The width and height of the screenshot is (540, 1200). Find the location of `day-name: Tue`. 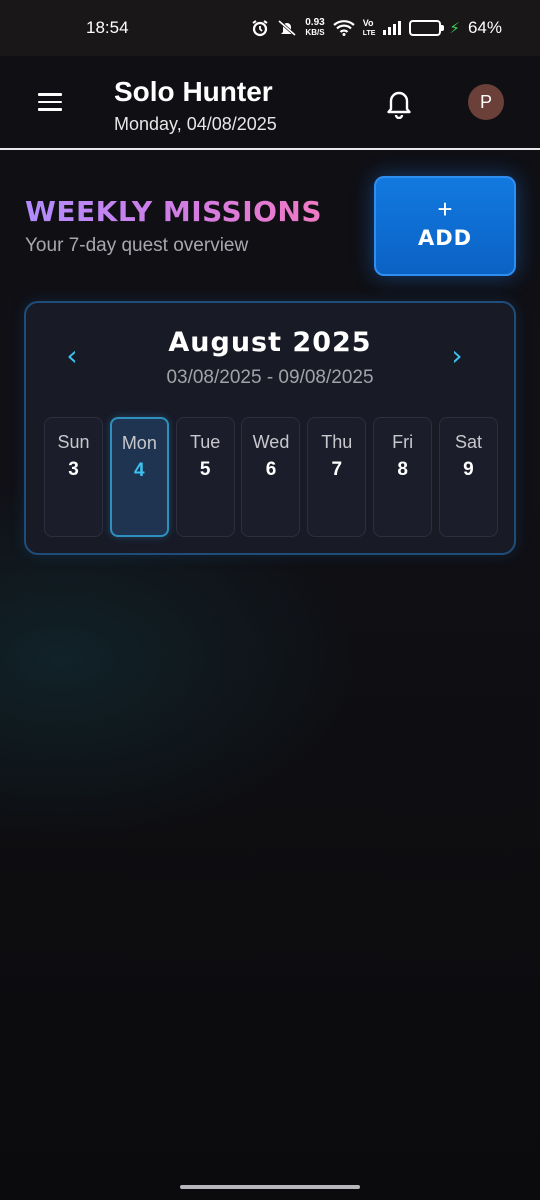

day-name: Tue is located at coordinates (205, 442).